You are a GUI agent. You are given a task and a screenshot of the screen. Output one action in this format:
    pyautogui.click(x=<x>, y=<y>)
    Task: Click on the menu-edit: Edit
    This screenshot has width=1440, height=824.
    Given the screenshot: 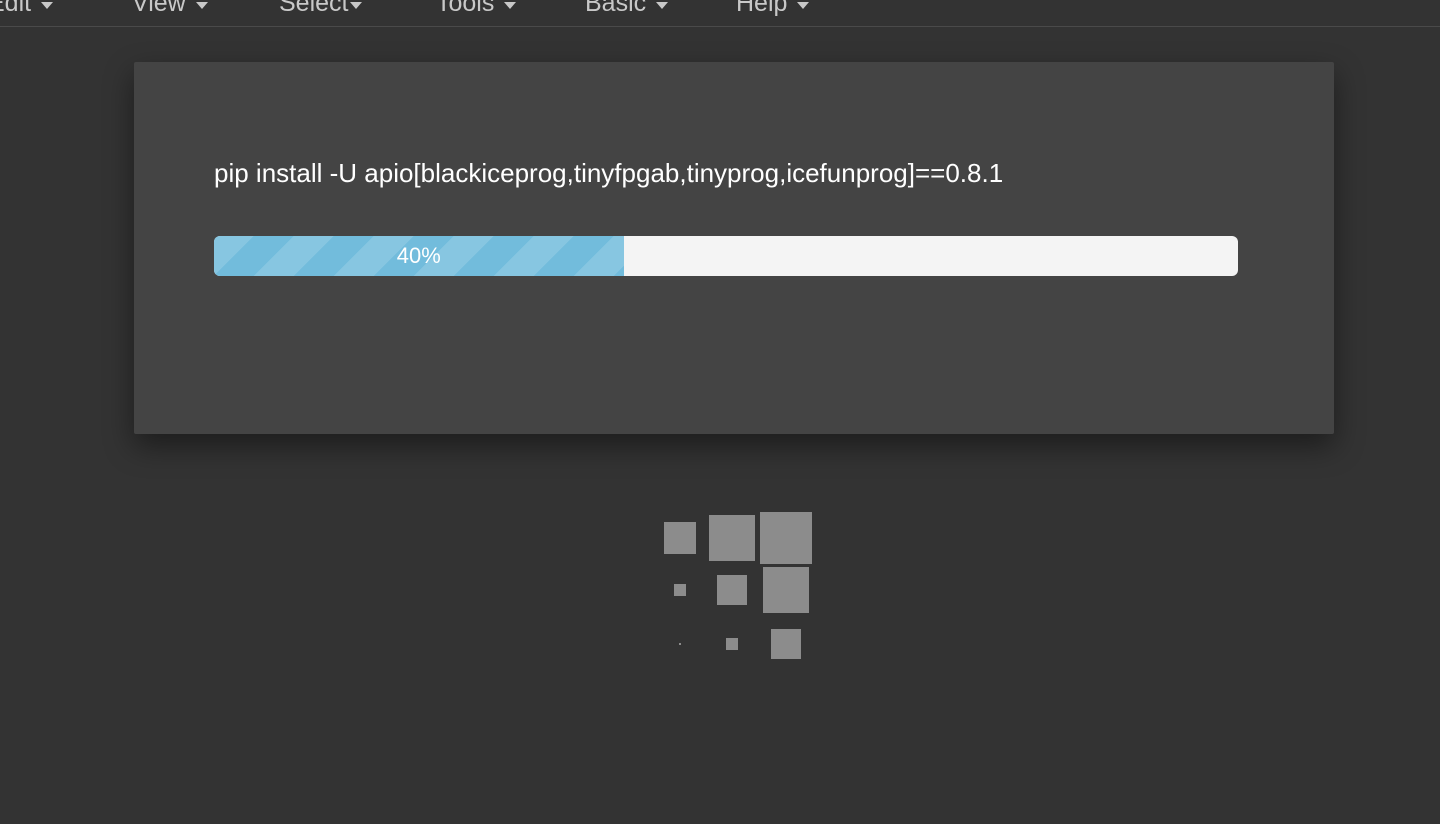 What is the action you would take?
    pyautogui.click(x=27, y=9)
    